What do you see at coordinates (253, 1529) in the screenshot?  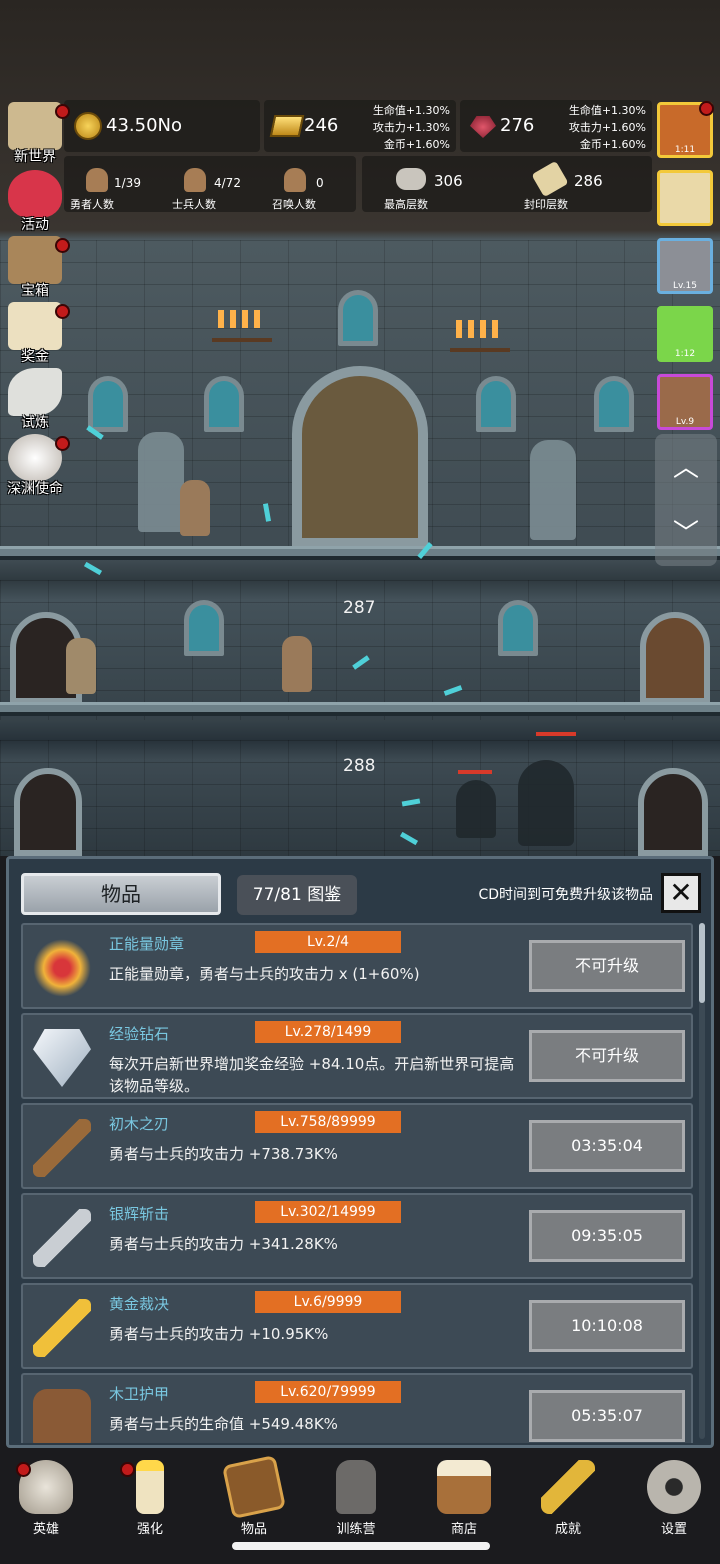 I see `nav-label: 物品` at bounding box center [253, 1529].